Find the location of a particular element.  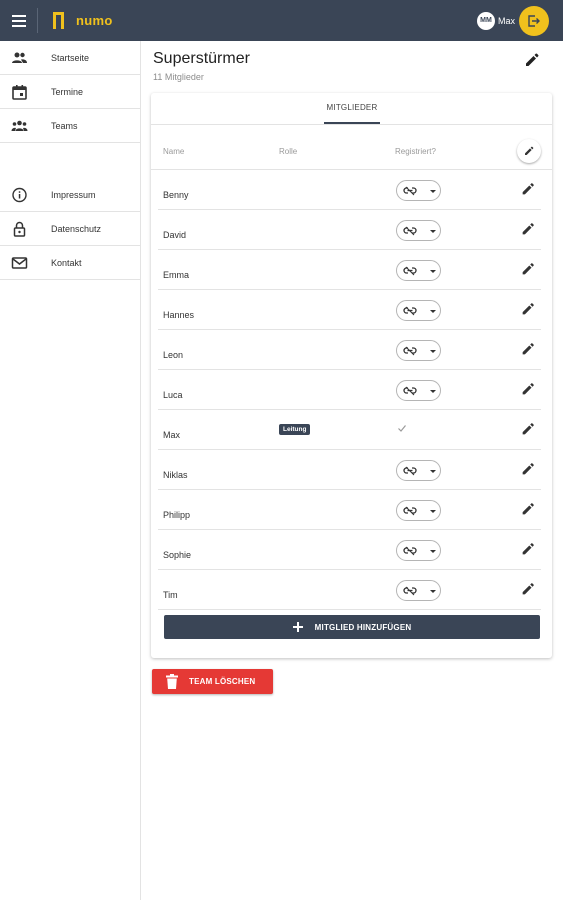

sidebar-item-label: Startseite is located at coordinates (70, 58).